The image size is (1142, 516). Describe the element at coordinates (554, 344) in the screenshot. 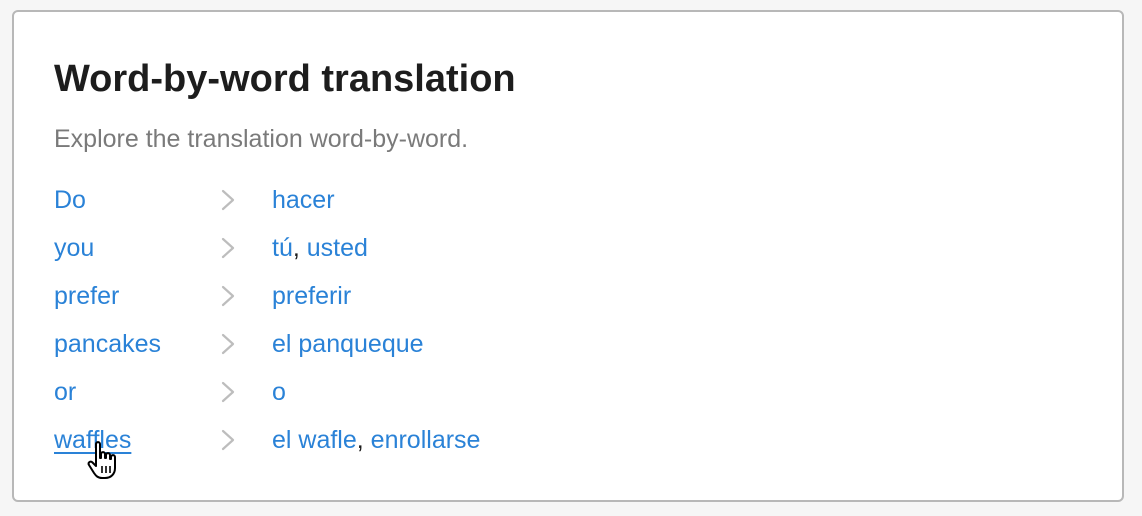

I see `translation-row: pancakes el panqueque` at that location.